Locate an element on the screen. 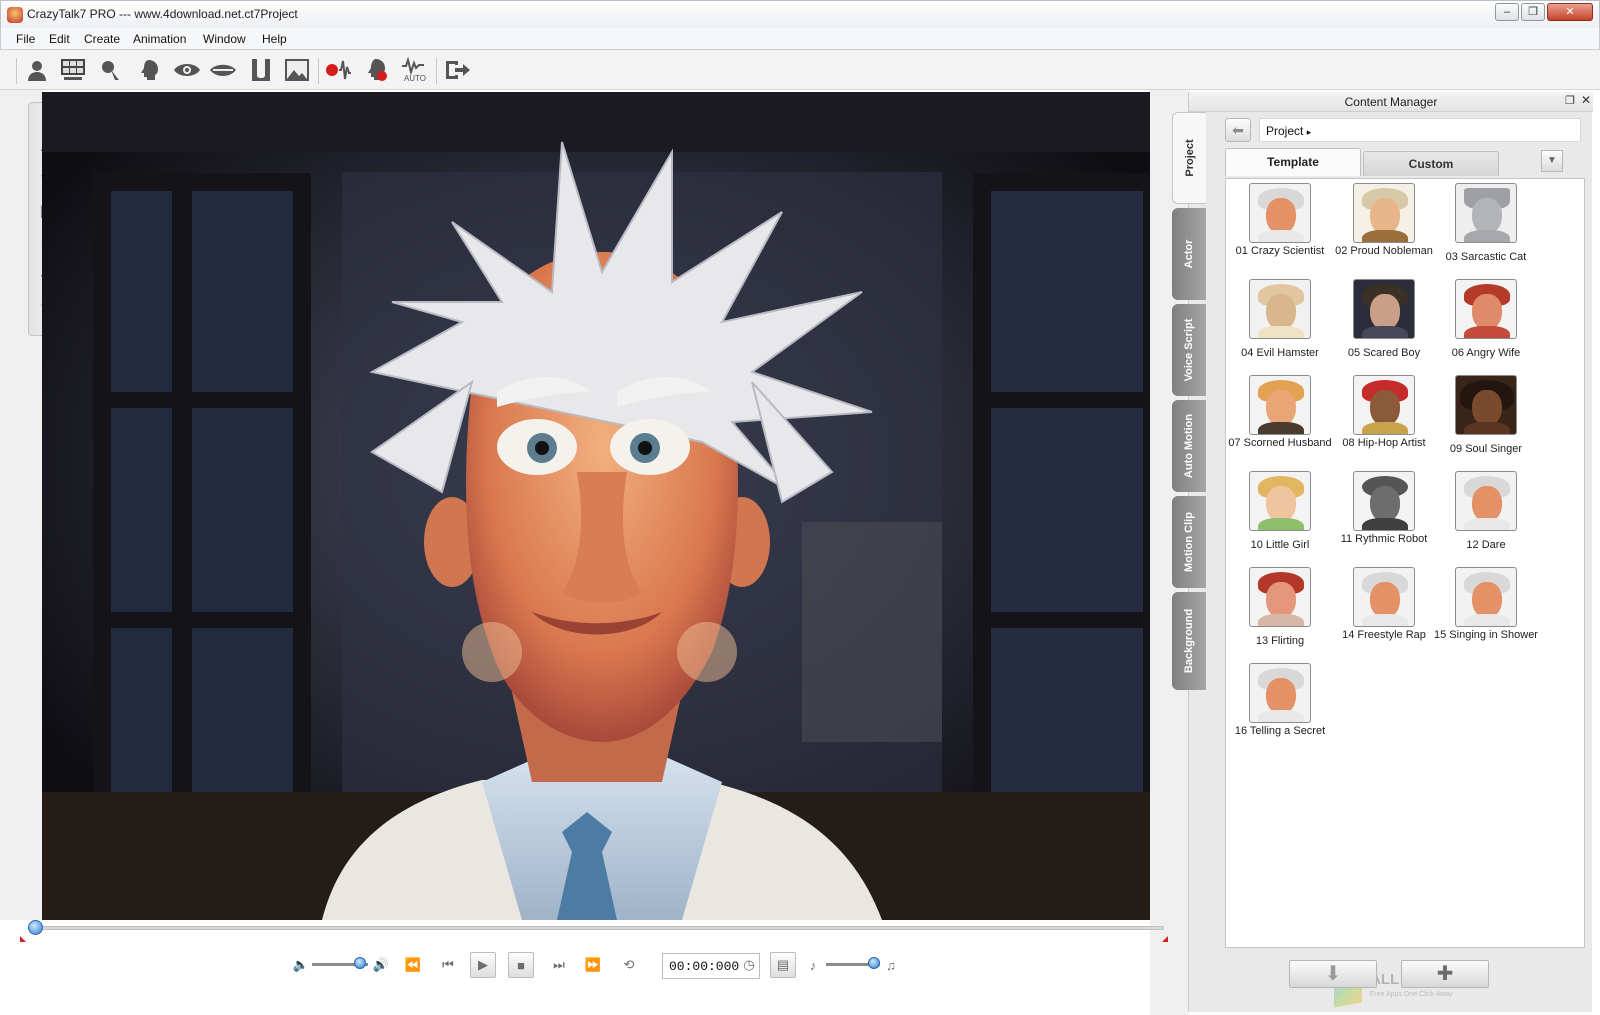  tab-motion-clip: Motion Clip is located at coordinates (1189, 542).